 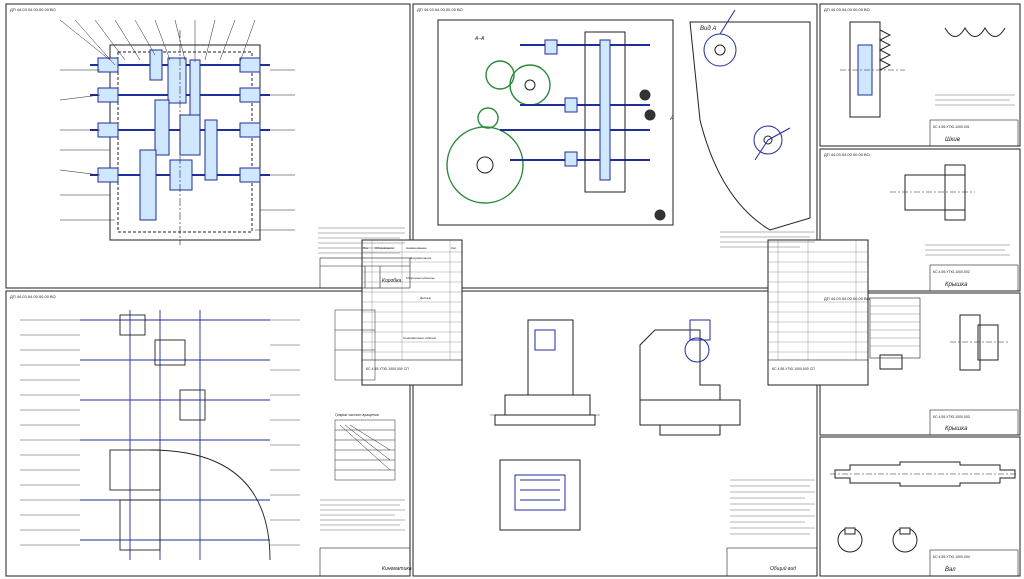 What do you see at coordinates (793, 369) in the screenshot?
I see `code-spec-2: КС 4.55.УТЮ.1000.000 СП` at bounding box center [793, 369].